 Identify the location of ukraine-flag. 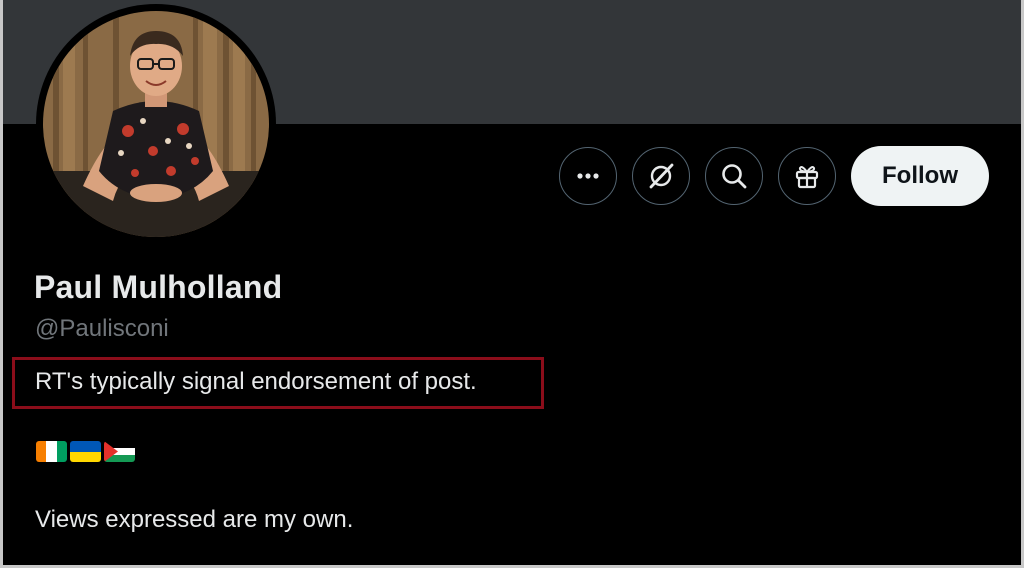
(85, 451).